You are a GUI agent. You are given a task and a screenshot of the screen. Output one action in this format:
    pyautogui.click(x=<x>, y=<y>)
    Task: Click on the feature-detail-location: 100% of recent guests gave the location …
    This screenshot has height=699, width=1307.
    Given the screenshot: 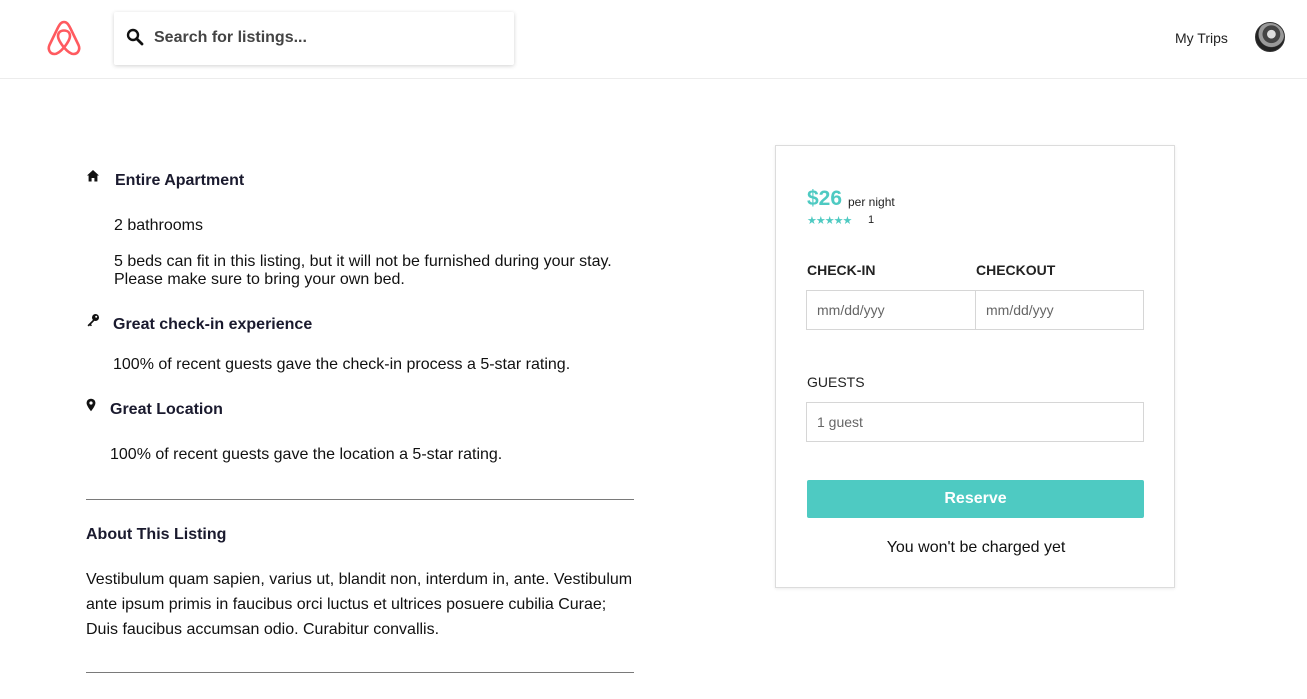 What is the action you would take?
    pyautogui.click(x=306, y=454)
    